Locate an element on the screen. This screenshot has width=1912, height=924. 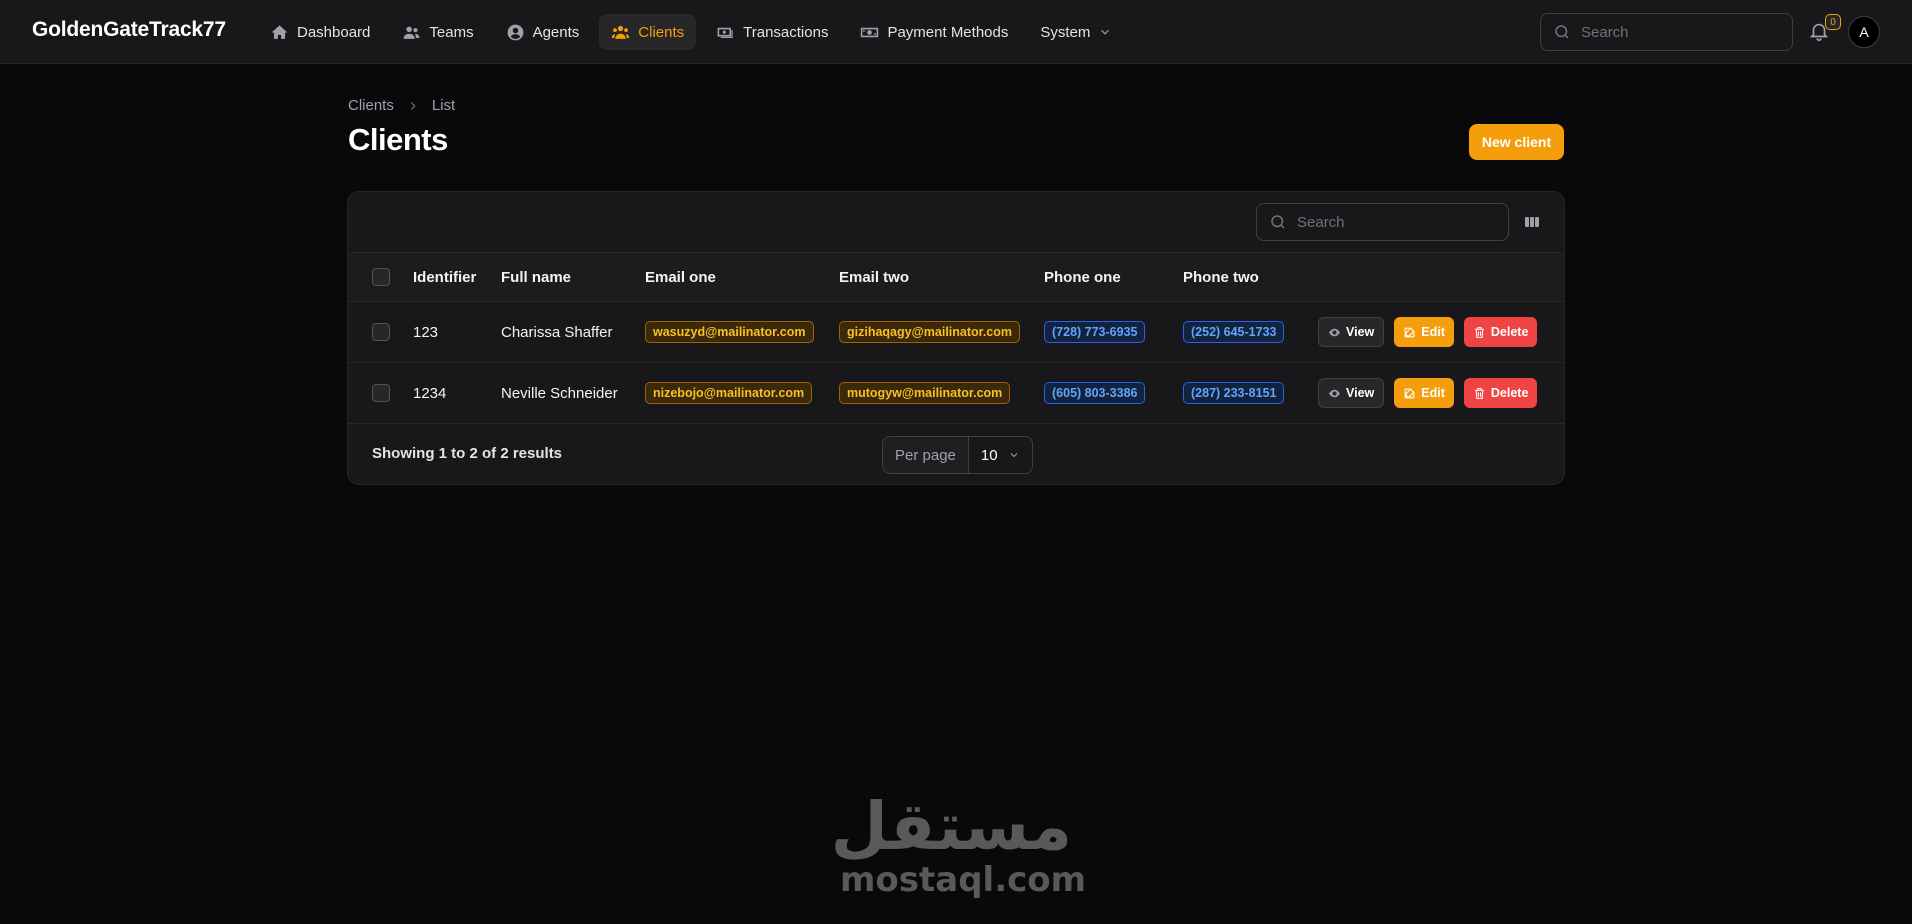
user-group-icon is located at coordinates (621, 32).